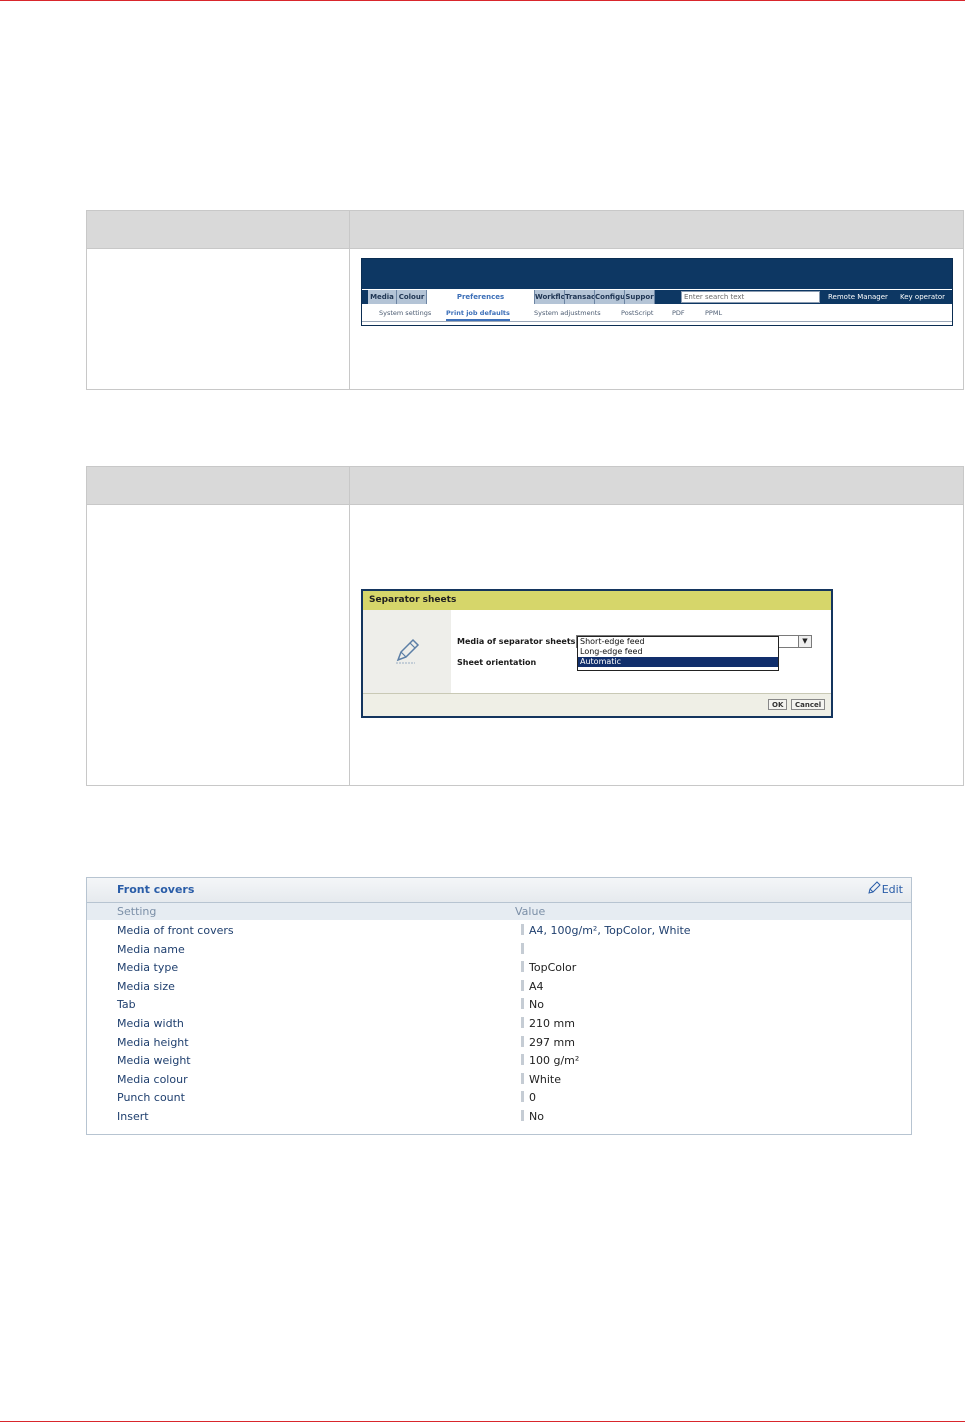 Image resolution: width=965 pixels, height=1424 pixels. Describe the element at coordinates (151, 1098) in the screenshot. I see `setting-name: Punch count` at that location.